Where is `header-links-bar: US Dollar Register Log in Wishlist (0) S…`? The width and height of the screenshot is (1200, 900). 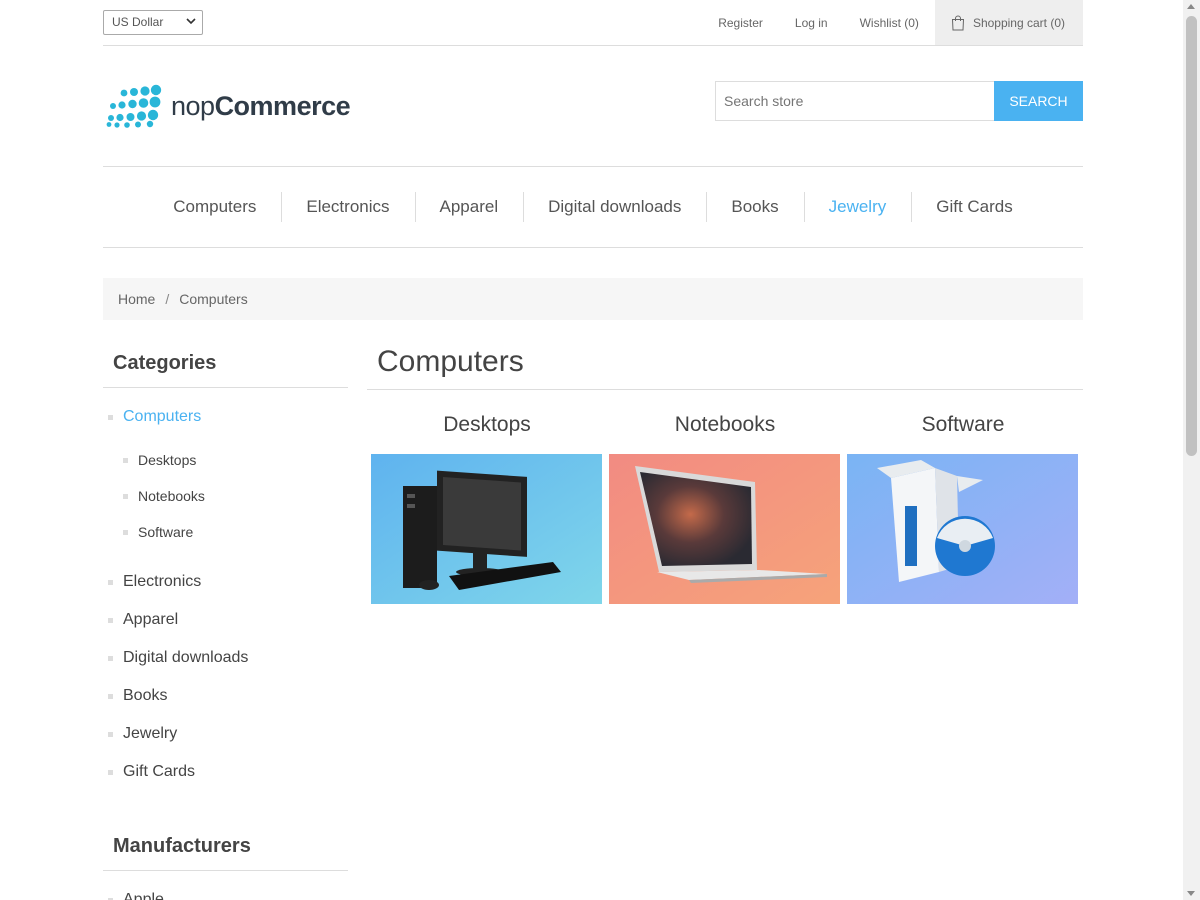 header-links-bar: US Dollar Register Log in Wishlist (0) S… is located at coordinates (593, 23).